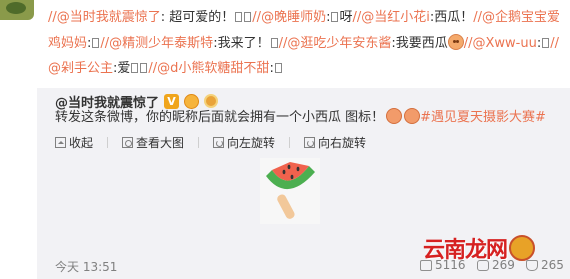  I want to click on zoom-icon, so click(128, 142).